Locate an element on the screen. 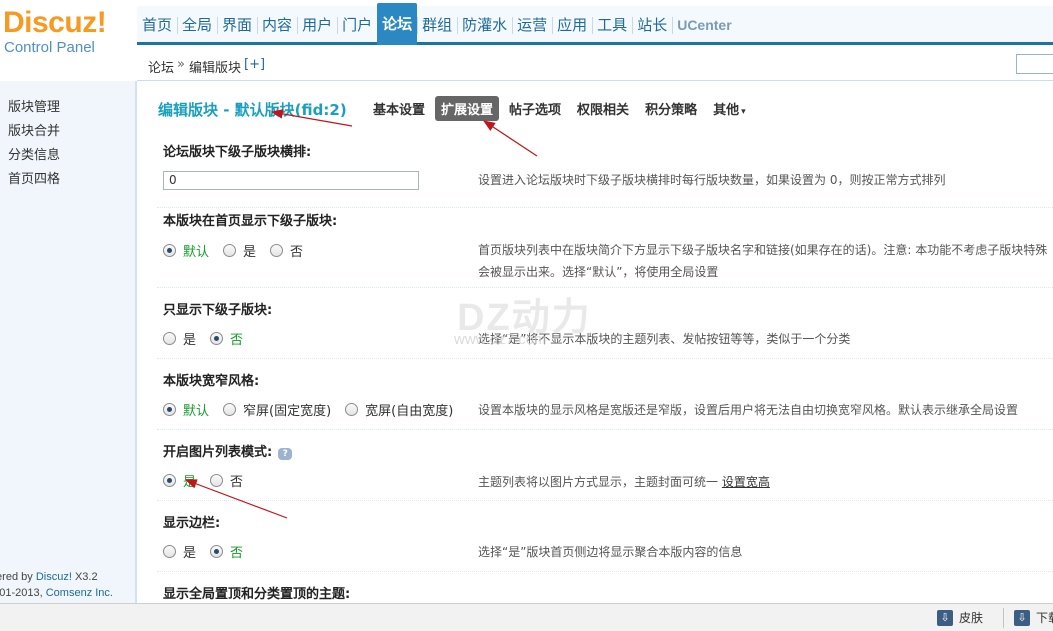 This screenshot has height=631, width=1053. sidebar-item-thread-types: 分类信息 is located at coordinates (67, 156).